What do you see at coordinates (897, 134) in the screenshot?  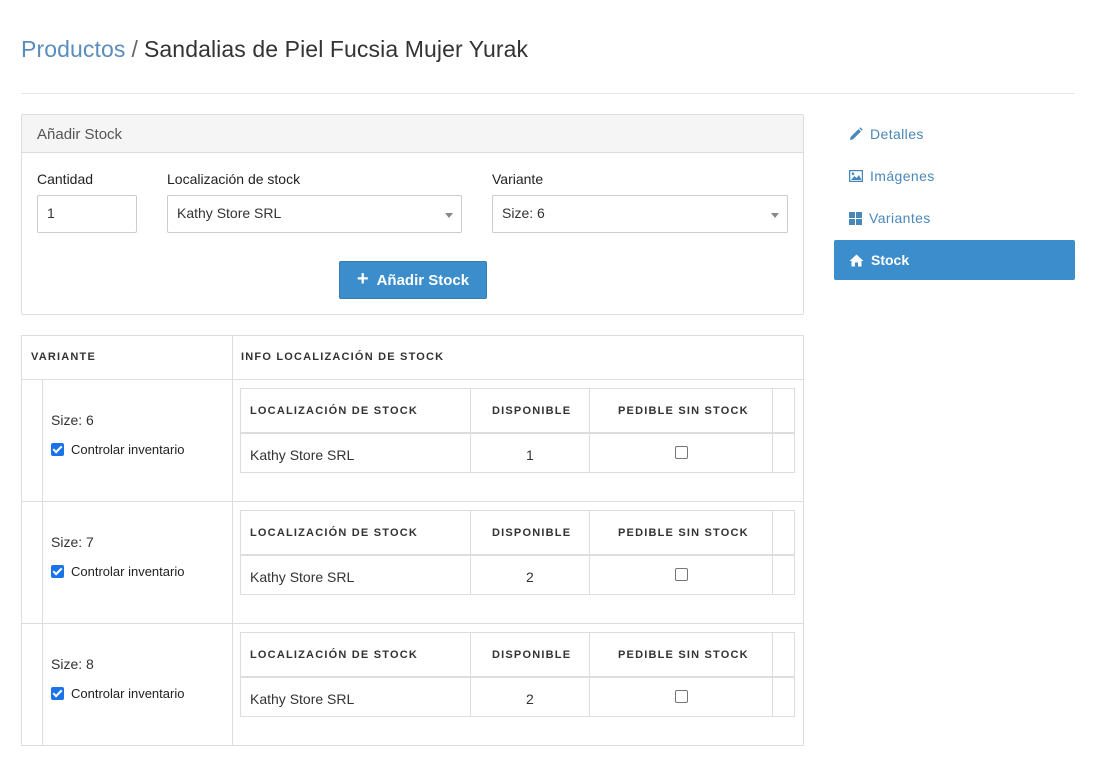 I see `nav-item-label: Detalles` at bounding box center [897, 134].